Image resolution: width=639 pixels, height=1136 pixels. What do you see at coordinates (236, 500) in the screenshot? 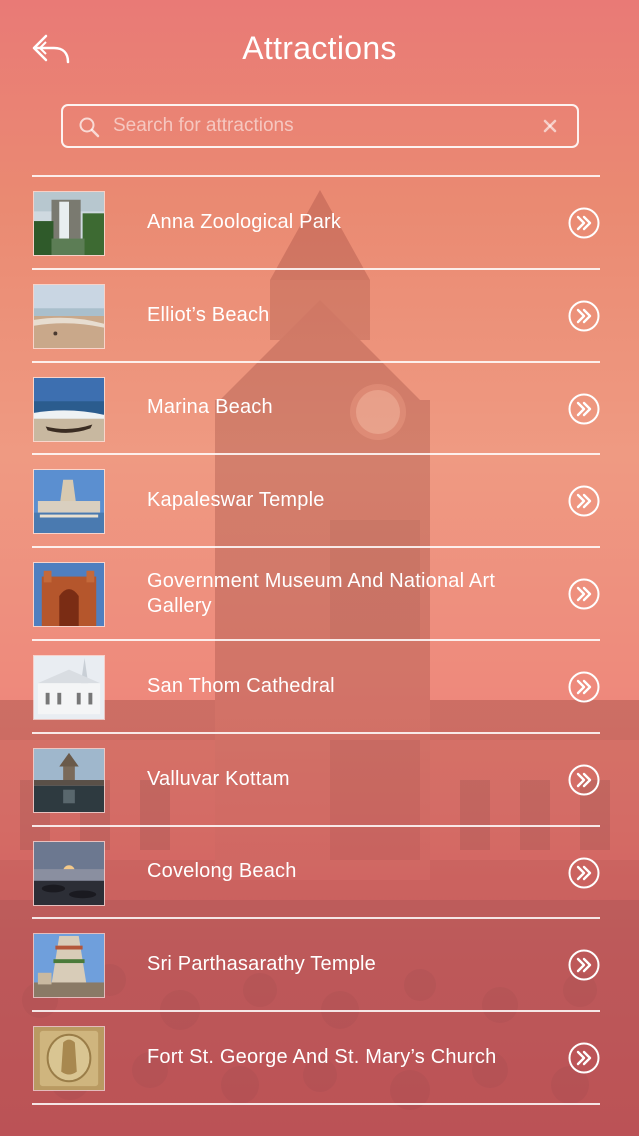
I see `attraction-name: Kapaleswar Temple` at bounding box center [236, 500].